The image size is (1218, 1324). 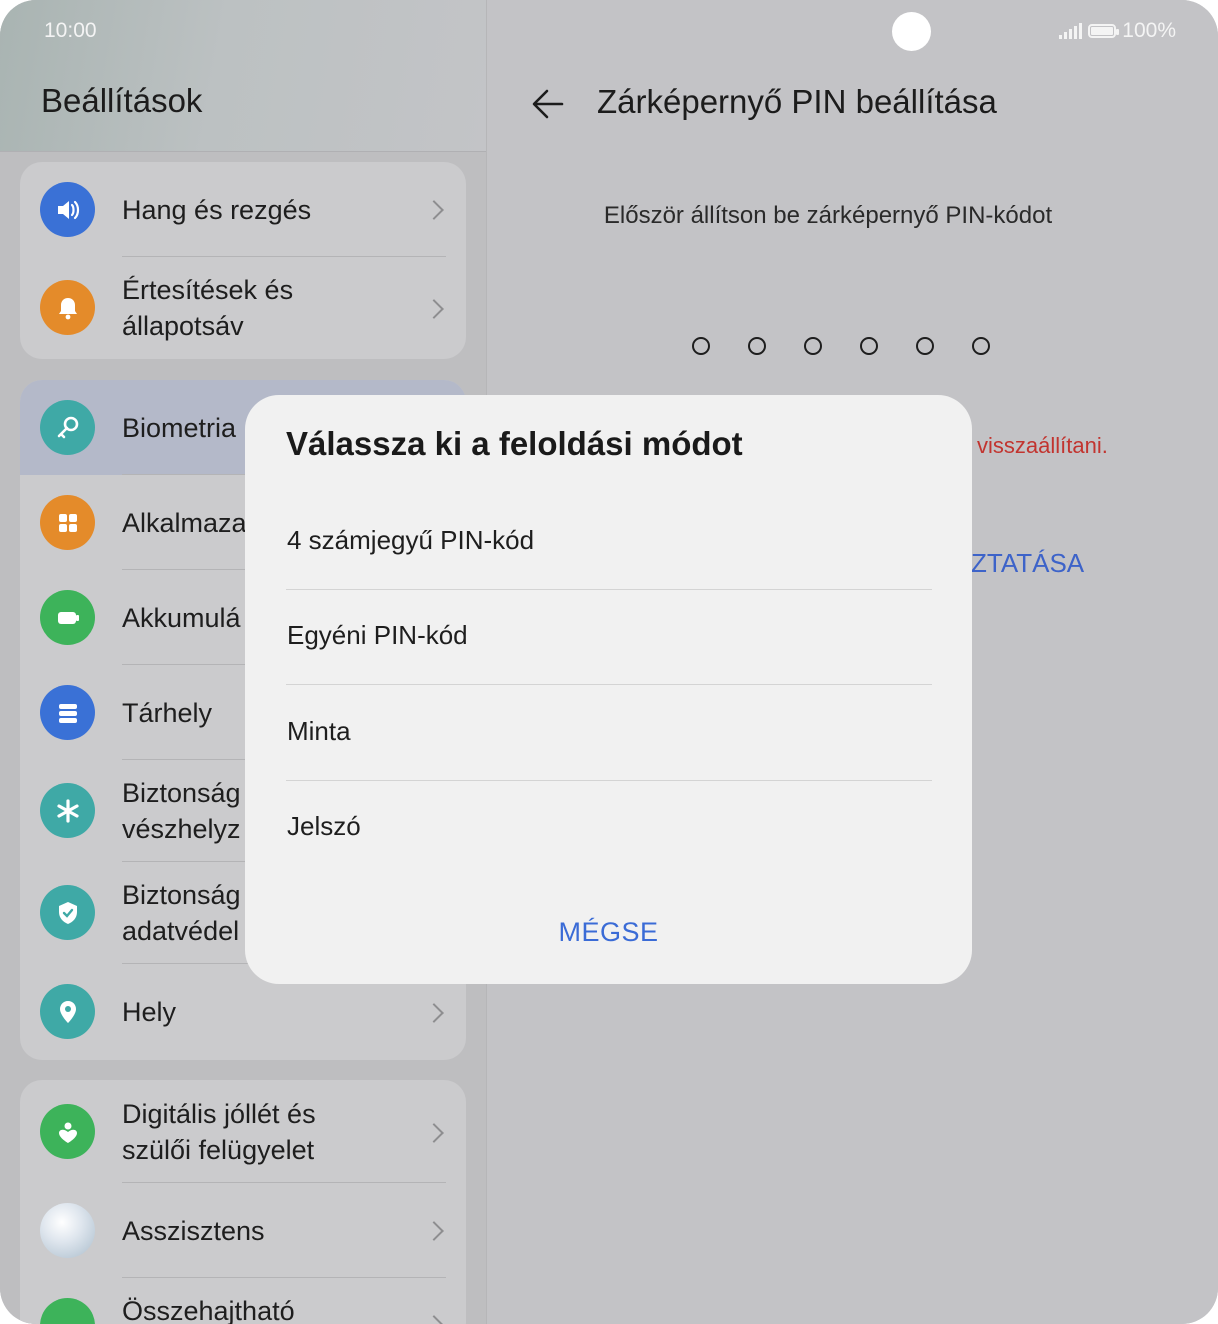 I want to click on option-label: Jelszó, so click(x=324, y=826).